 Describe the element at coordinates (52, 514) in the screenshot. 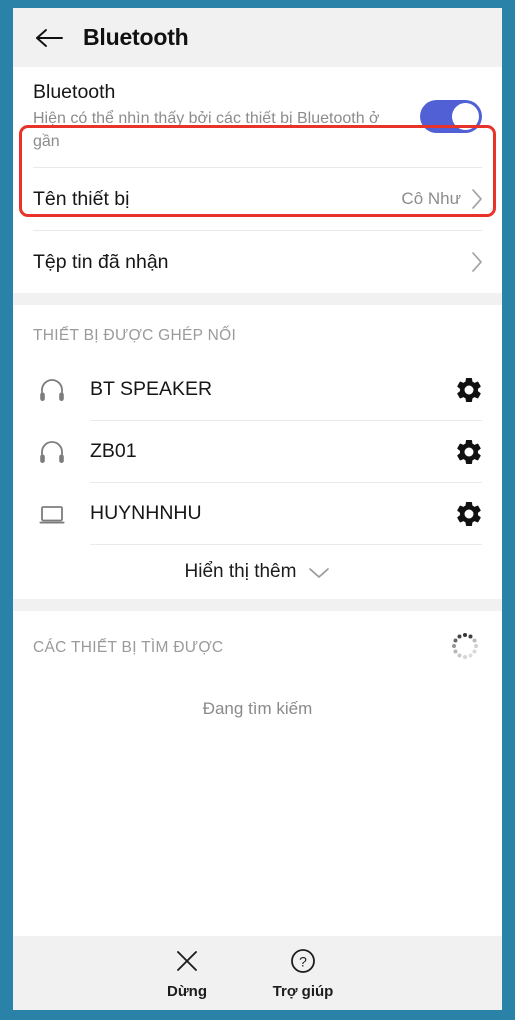

I see `laptop-icon` at that location.